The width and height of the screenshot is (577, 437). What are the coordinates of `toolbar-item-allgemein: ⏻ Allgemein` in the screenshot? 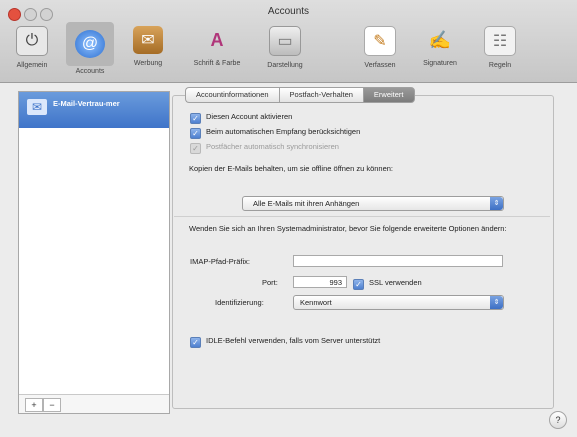 It's located at (32, 47).